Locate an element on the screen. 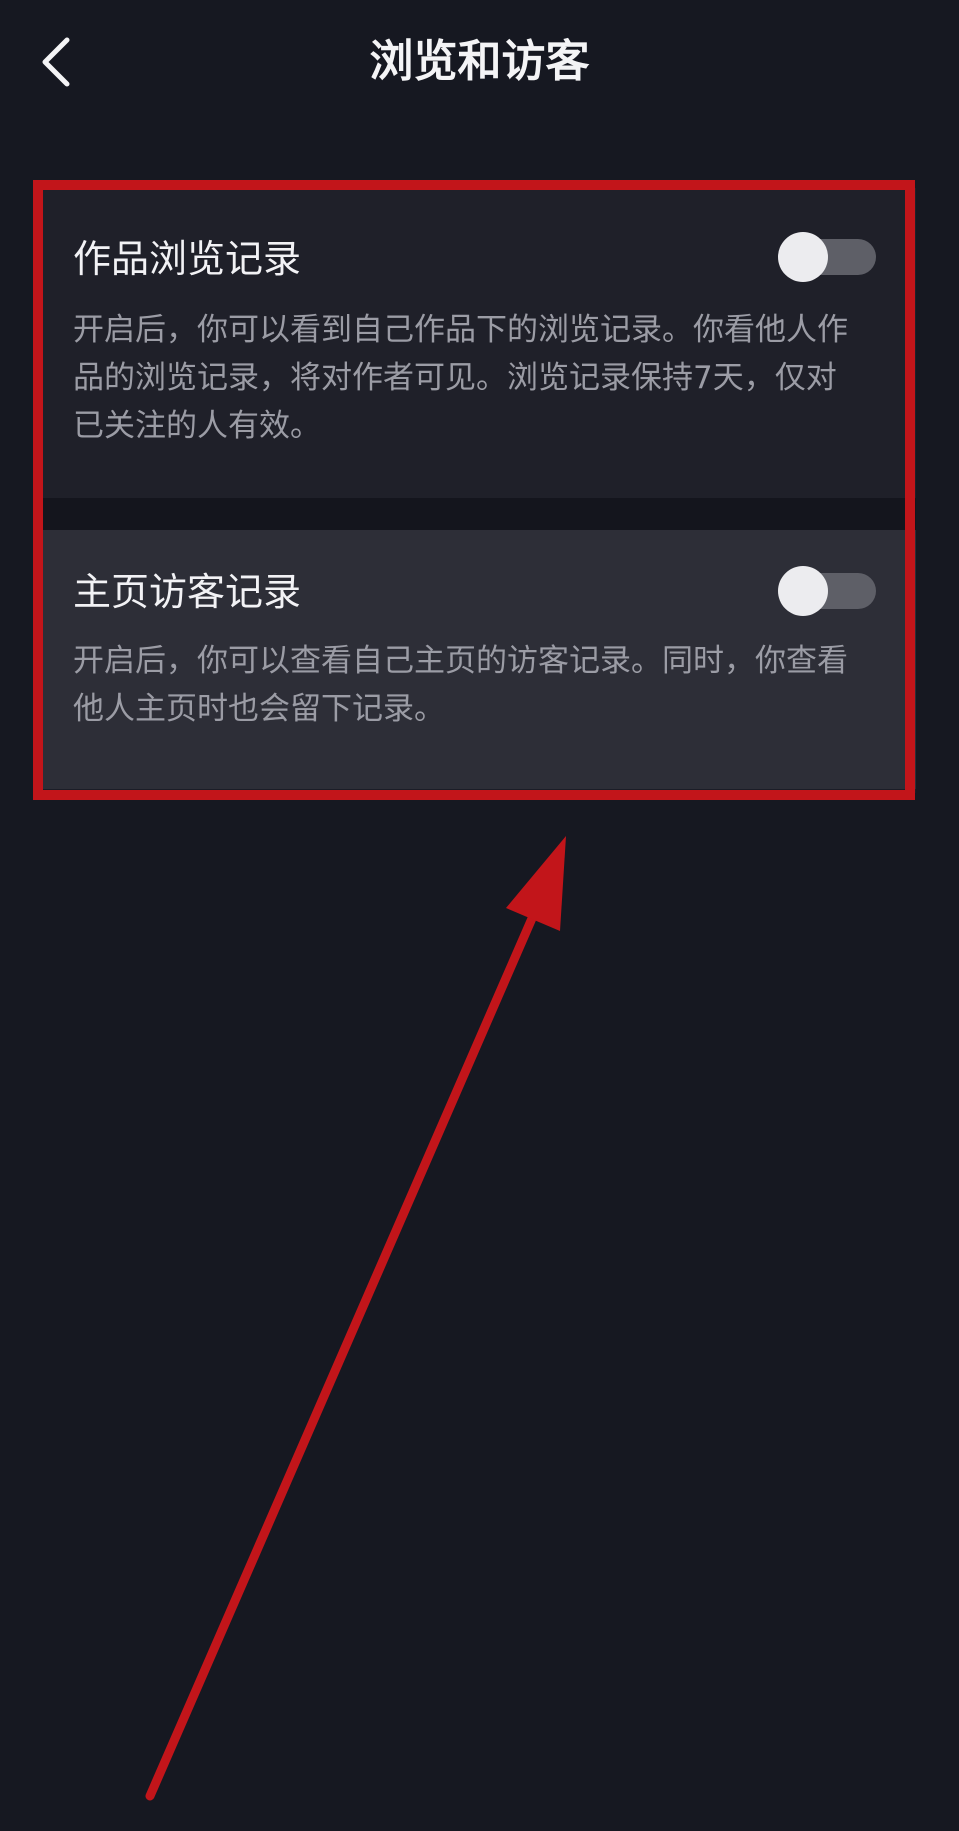 The width and height of the screenshot is (959, 1831). setting-description: 开启后，你可以查看自己主页的访客记录。同时，你查看他人主页时也会留下记录。 is located at coordinates (460, 685).